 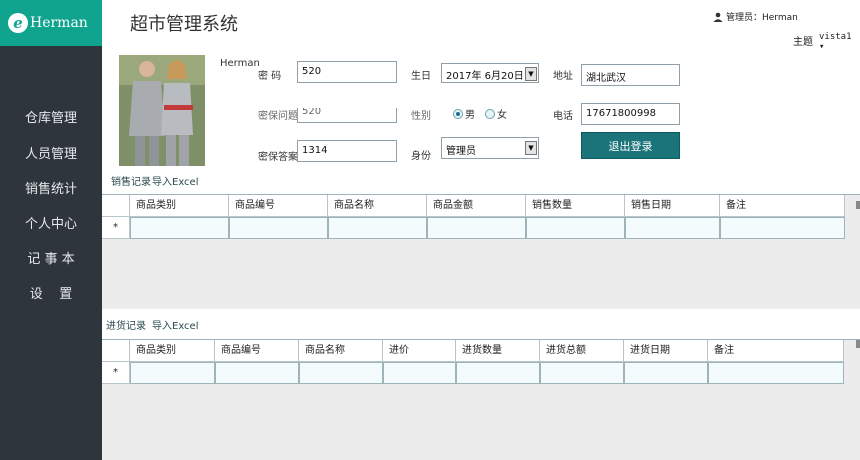 I want to click on profile-photo-image, so click(x=162, y=110).